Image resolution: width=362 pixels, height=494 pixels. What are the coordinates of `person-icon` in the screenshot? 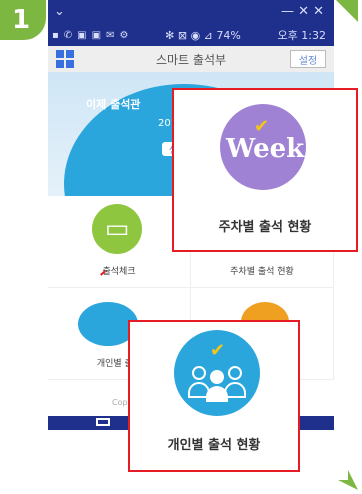 It's located at (235, 382).